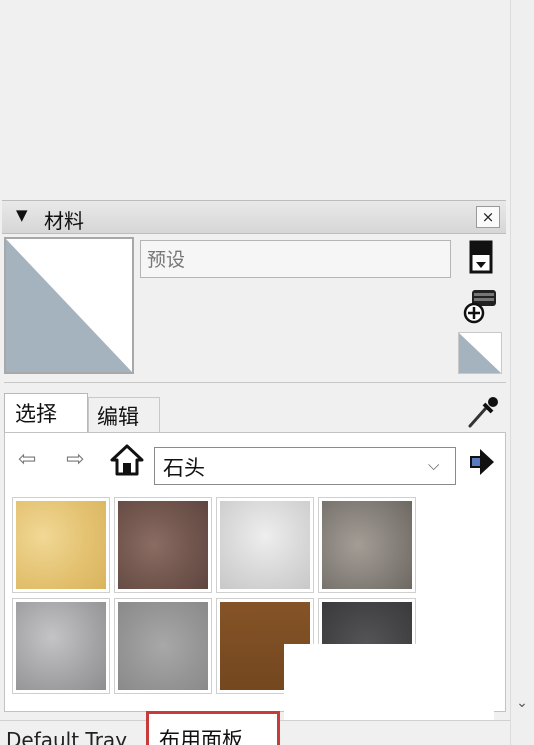  Describe the element at coordinates (255, 382) in the screenshot. I see `separator` at that location.